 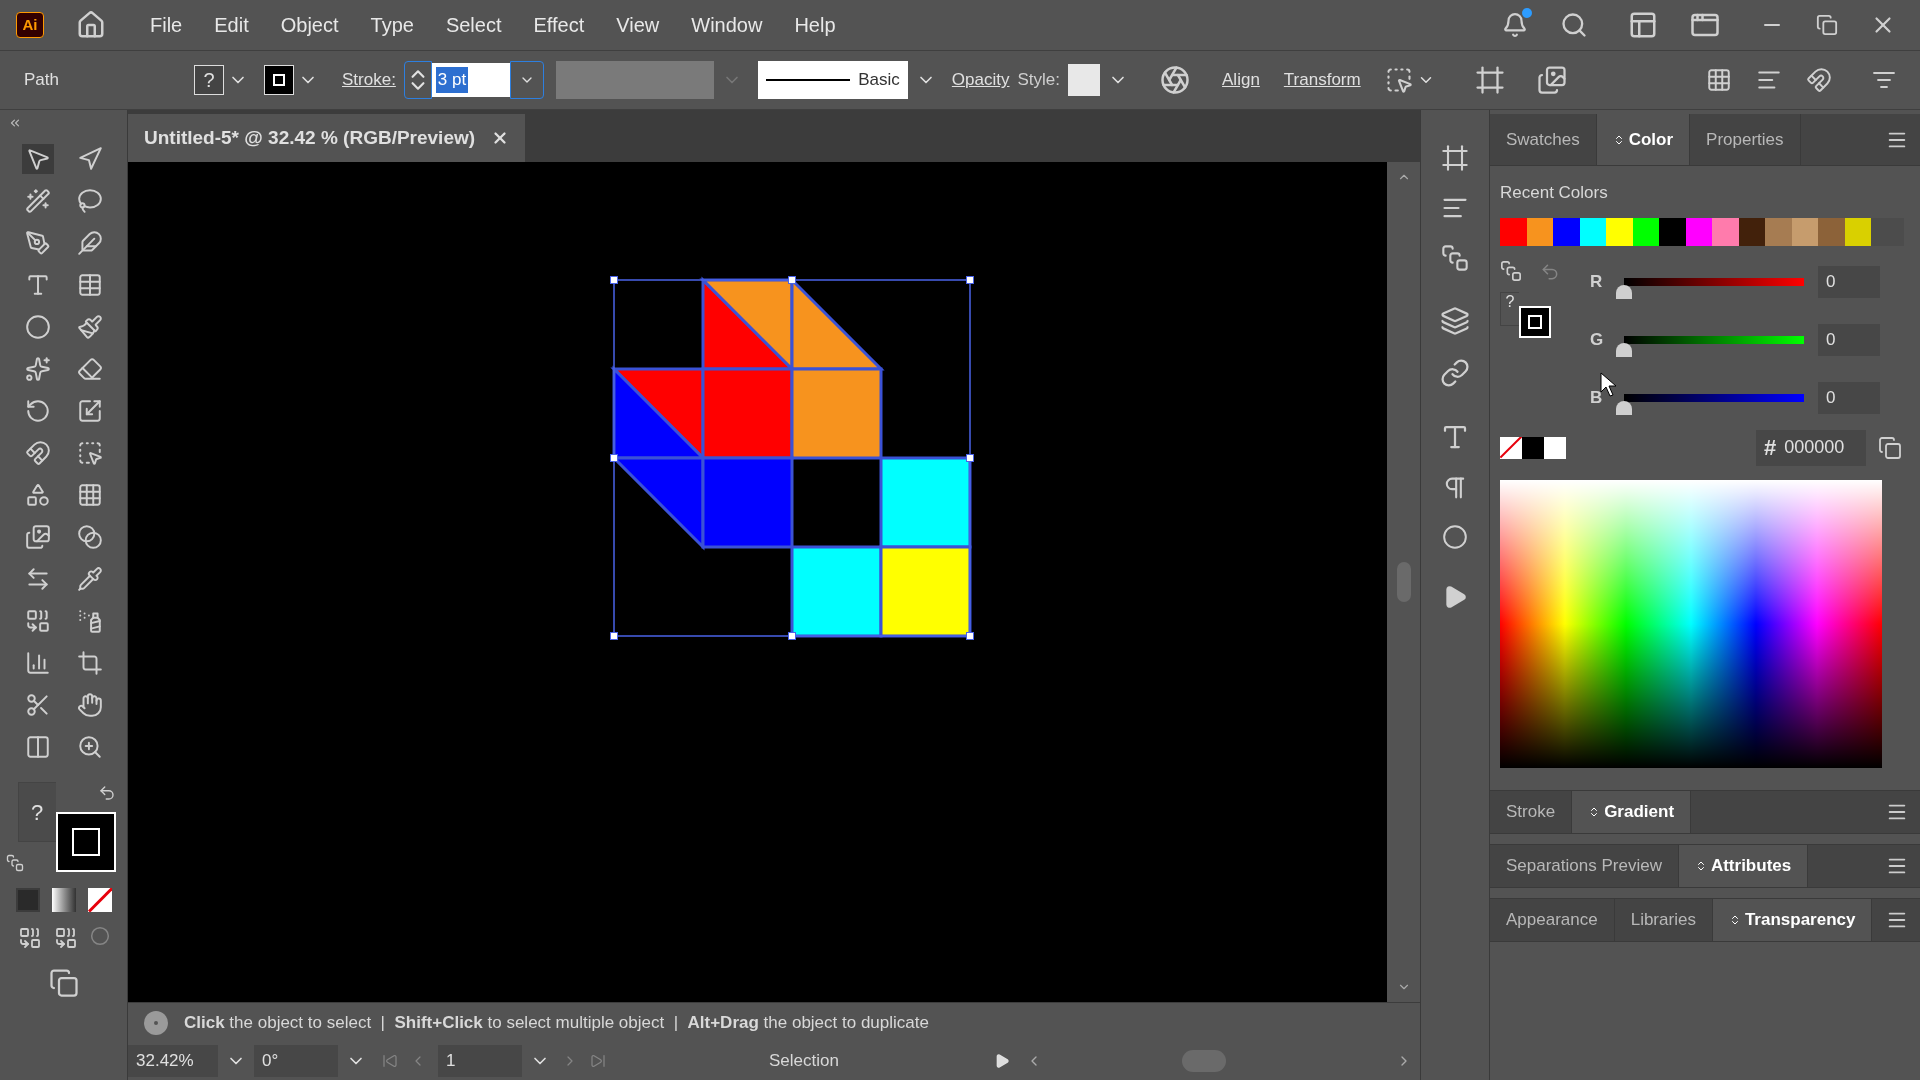 I want to click on bar-chart-icon, so click(x=37, y=663).